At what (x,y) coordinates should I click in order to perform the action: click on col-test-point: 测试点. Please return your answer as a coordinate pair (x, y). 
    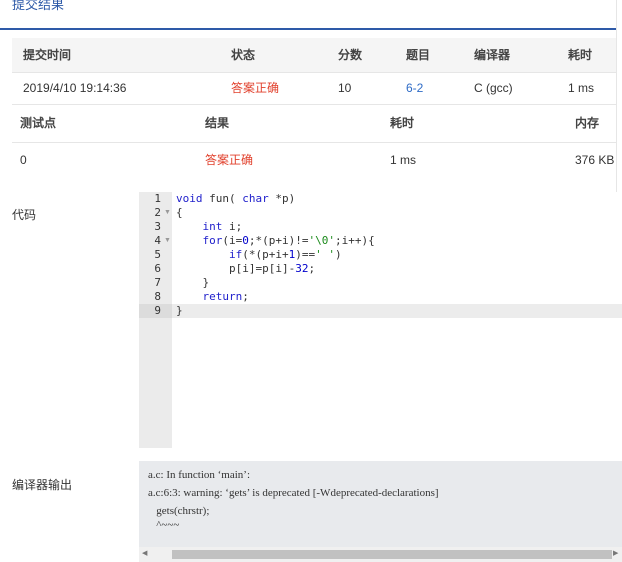
    Looking at the image, I should click on (38, 123).